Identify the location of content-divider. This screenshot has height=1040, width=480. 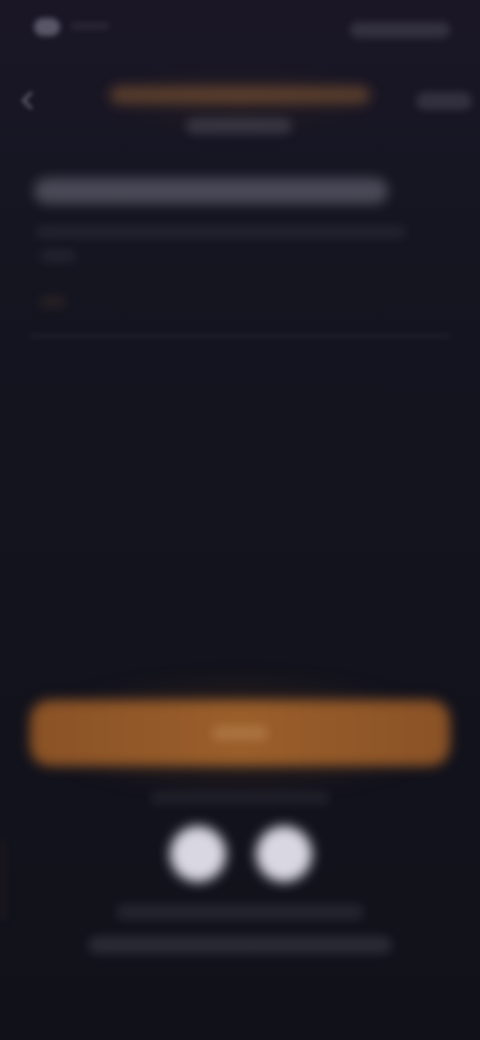
(240, 336).